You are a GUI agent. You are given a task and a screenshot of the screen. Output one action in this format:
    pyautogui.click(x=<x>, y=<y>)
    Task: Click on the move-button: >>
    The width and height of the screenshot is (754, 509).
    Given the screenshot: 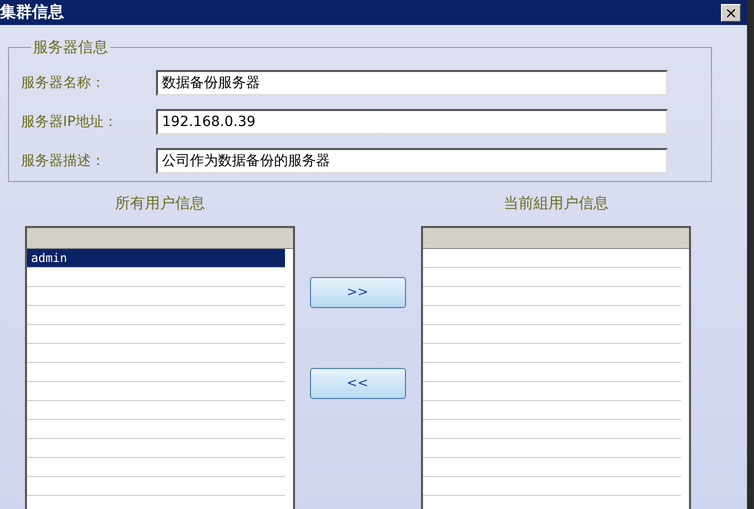 What is the action you would take?
    pyautogui.click(x=358, y=292)
    